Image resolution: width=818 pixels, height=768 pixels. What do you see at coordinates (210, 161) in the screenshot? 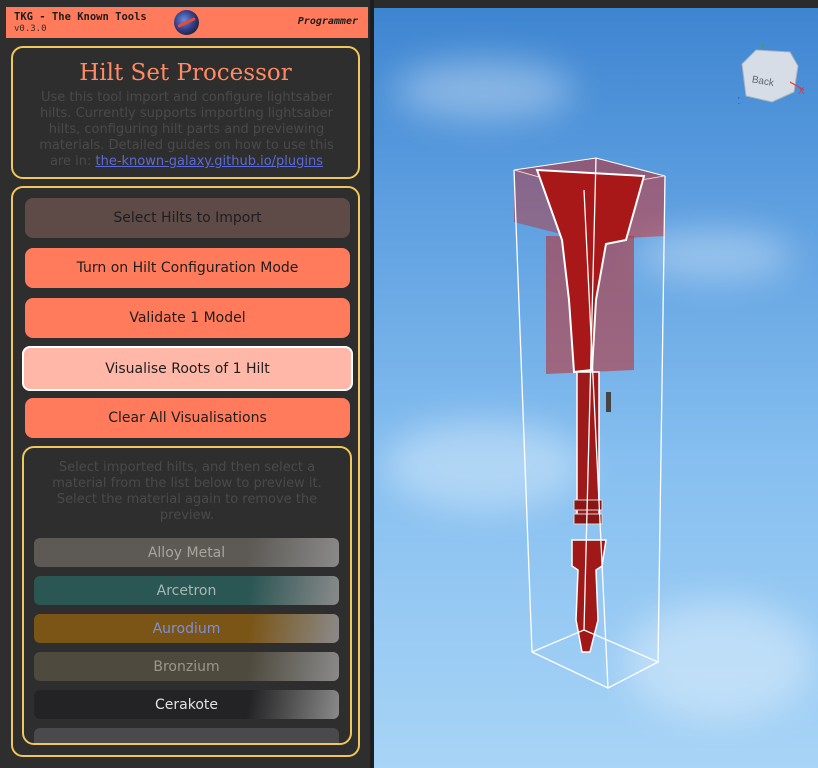
I see `guide-link: the-known-galaxy.github.io/plugins` at bounding box center [210, 161].